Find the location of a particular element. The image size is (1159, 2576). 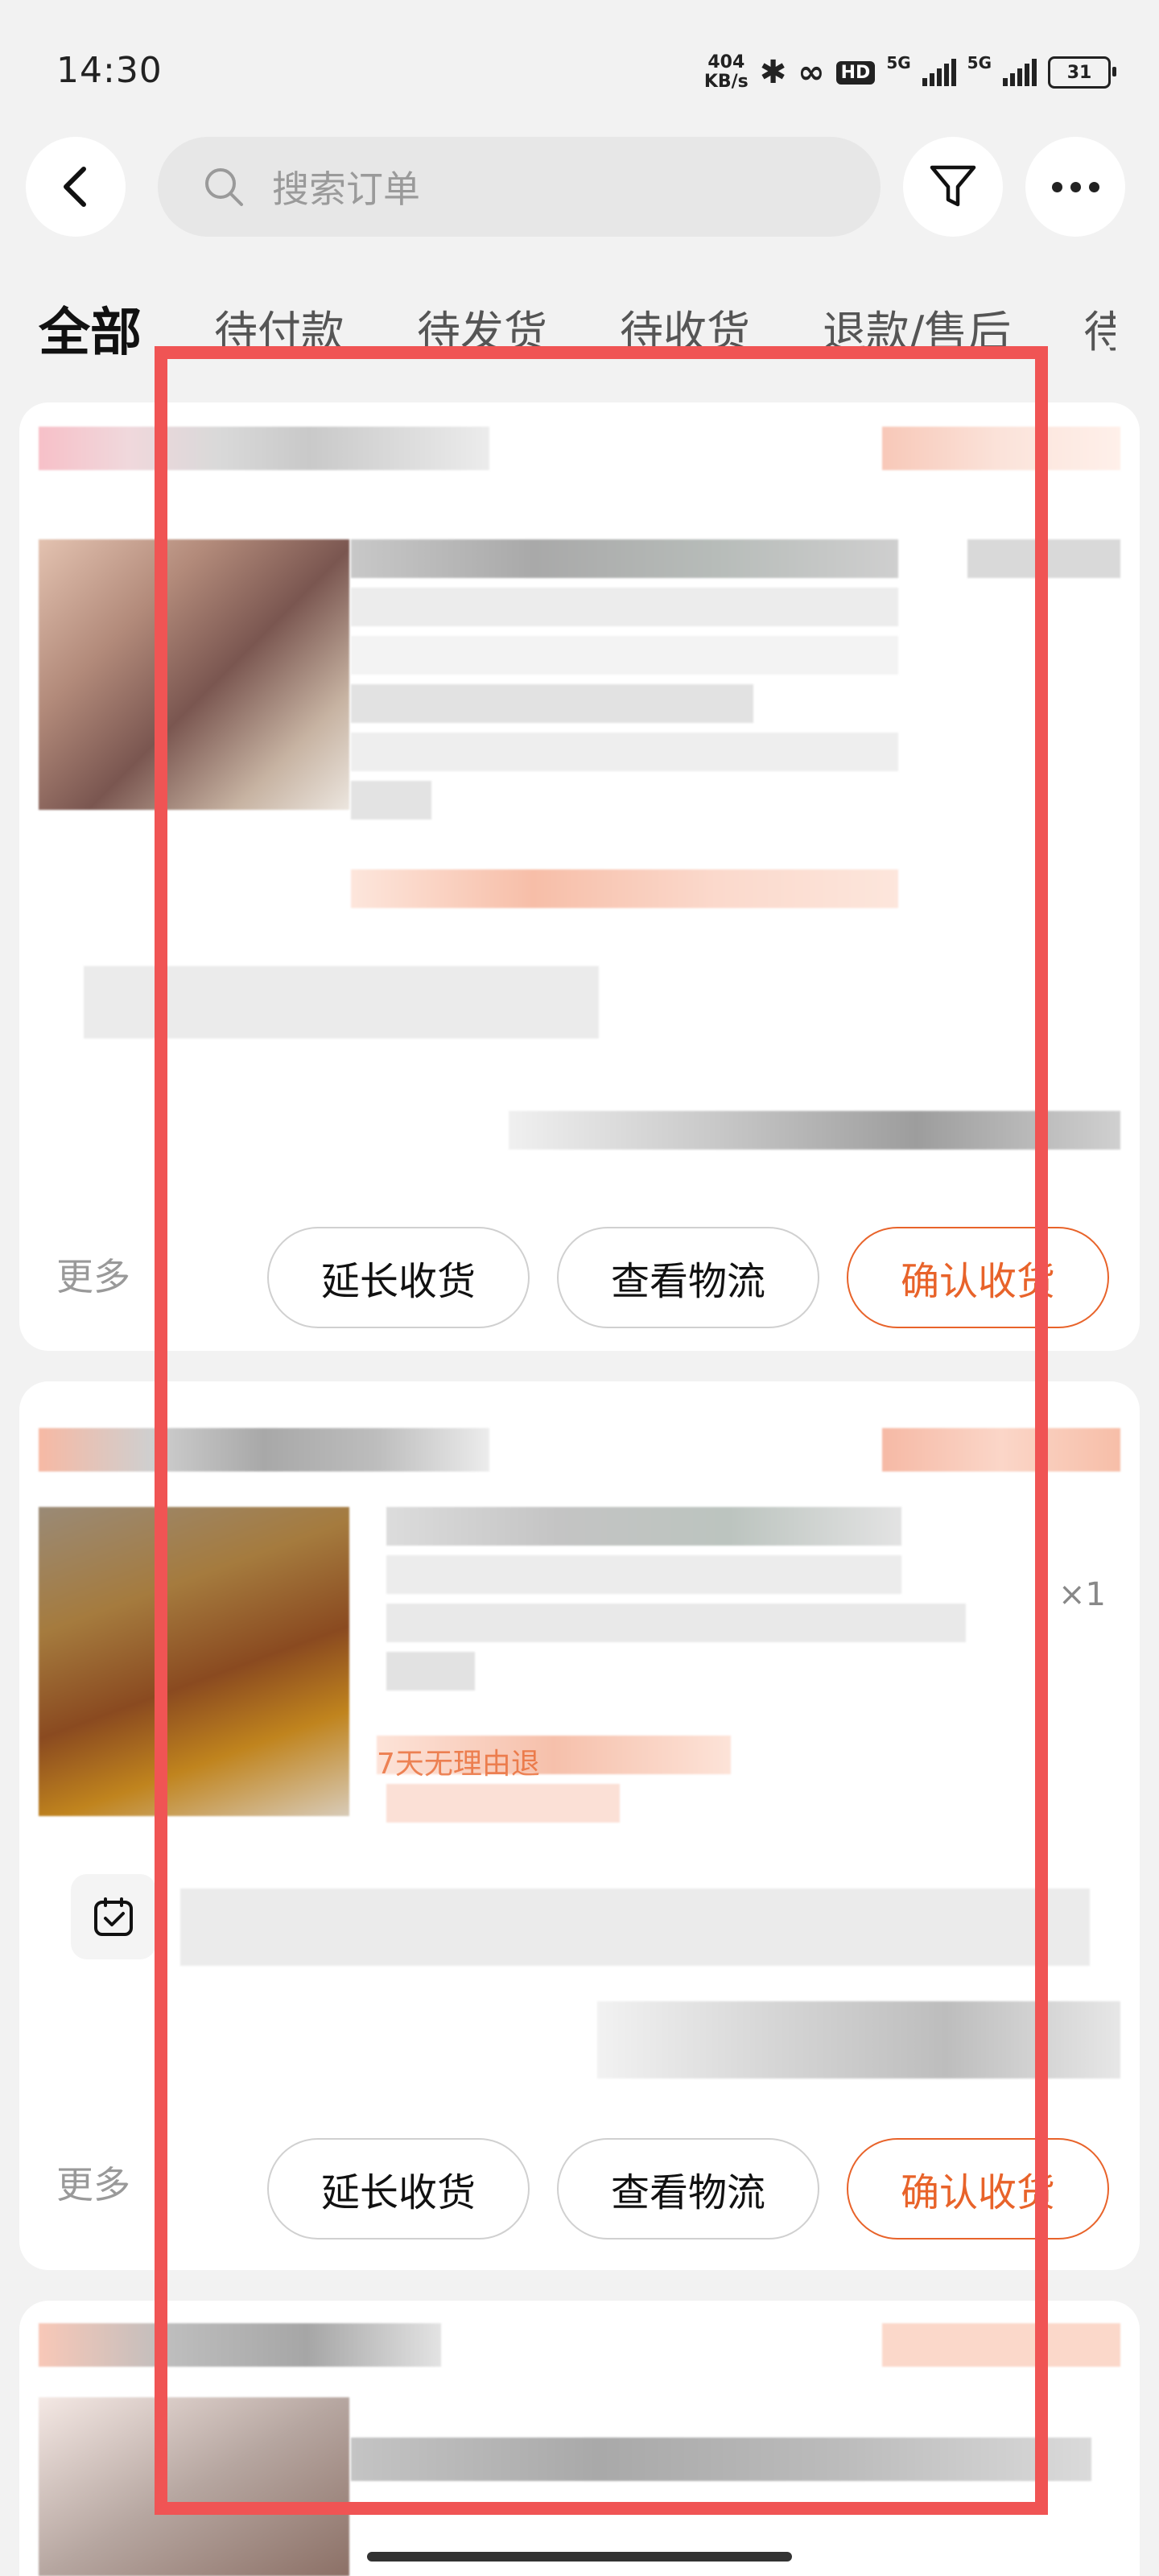

network-speed: 404 KB/s is located at coordinates (726, 72).